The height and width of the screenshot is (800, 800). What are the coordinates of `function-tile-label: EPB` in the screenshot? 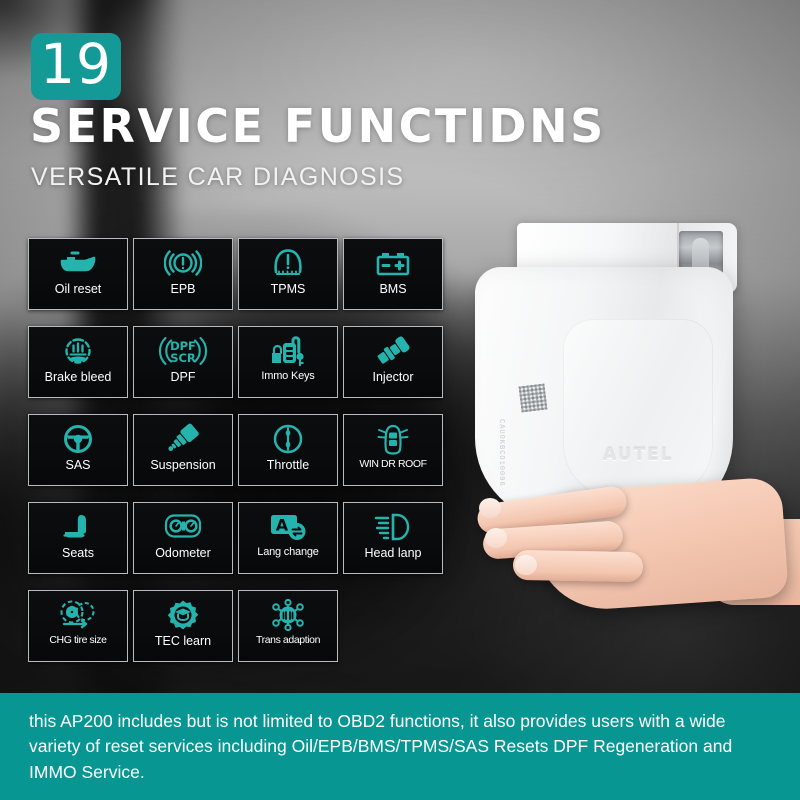 It's located at (183, 289).